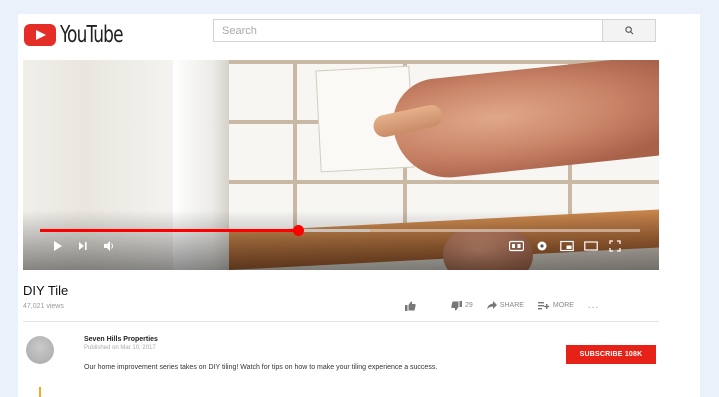 This screenshot has height=397, width=719. Describe the element at coordinates (563, 305) in the screenshot. I see `more-label: MORE` at that location.